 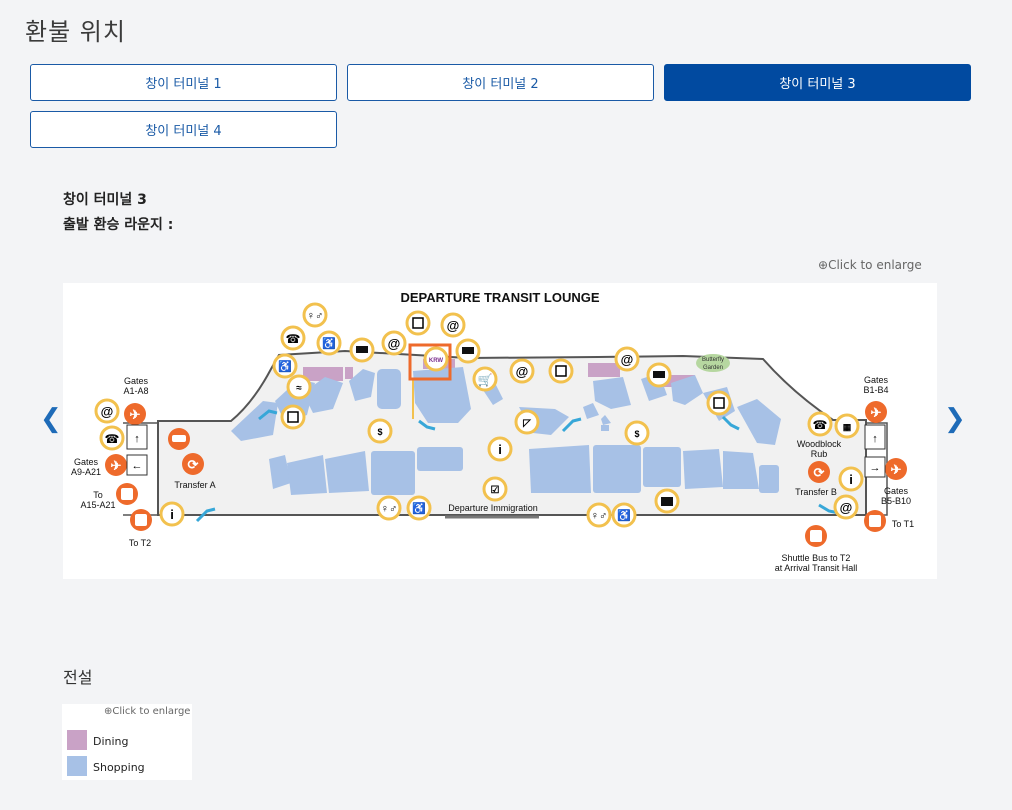 I want to click on tax-refund-icon: ◸, so click(x=527, y=422).